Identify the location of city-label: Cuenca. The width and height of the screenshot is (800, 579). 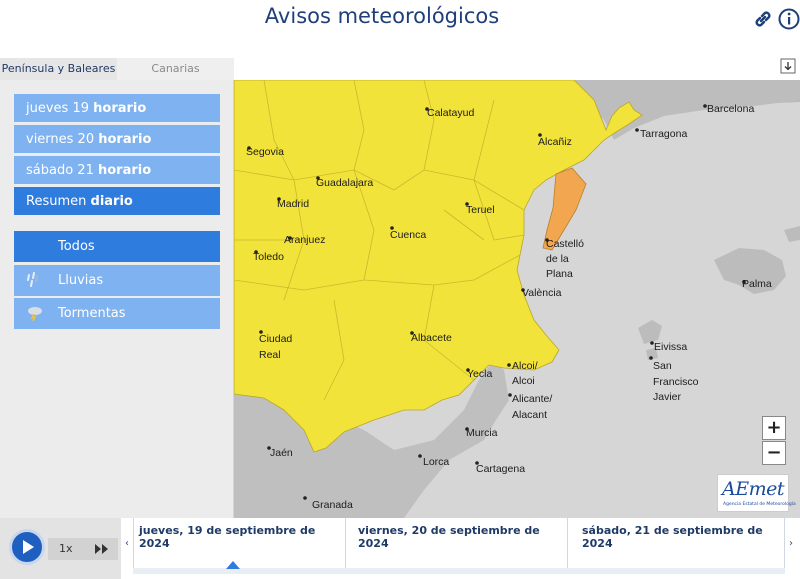
(408, 235).